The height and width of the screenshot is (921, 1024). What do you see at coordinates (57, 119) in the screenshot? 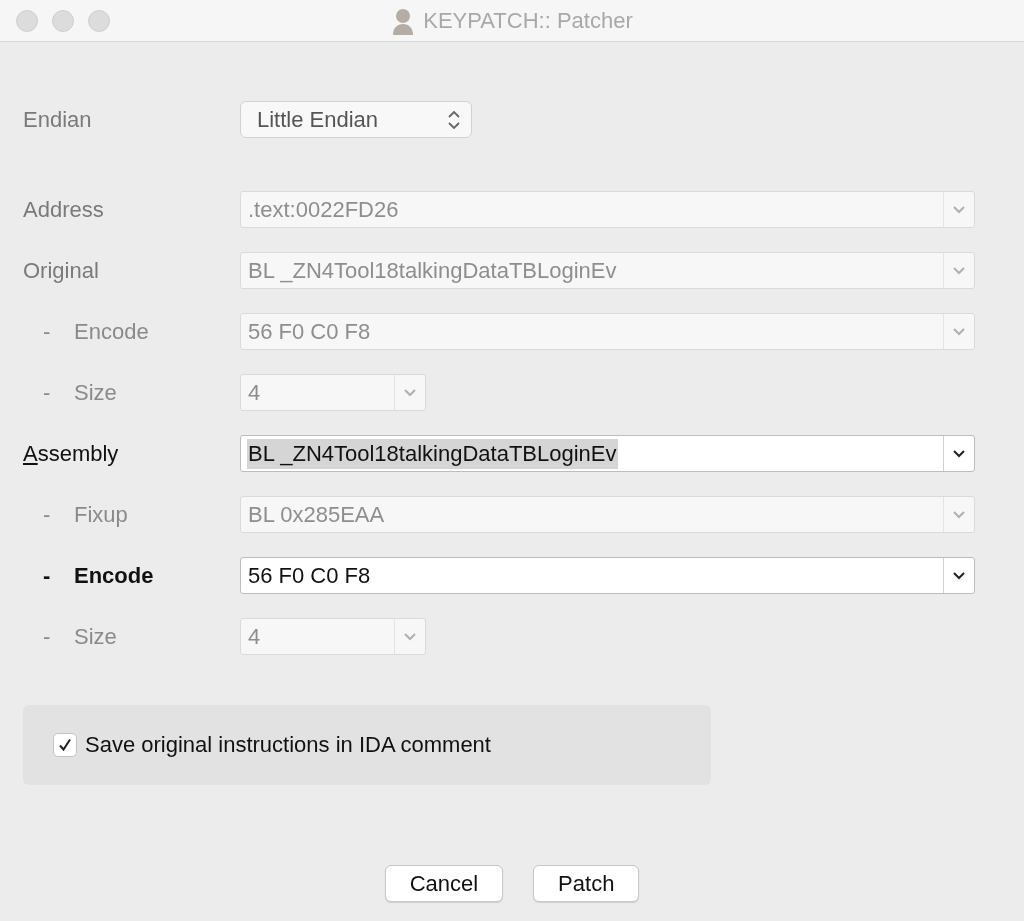
I see `field-label: Endian` at bounding box center [57, 119].